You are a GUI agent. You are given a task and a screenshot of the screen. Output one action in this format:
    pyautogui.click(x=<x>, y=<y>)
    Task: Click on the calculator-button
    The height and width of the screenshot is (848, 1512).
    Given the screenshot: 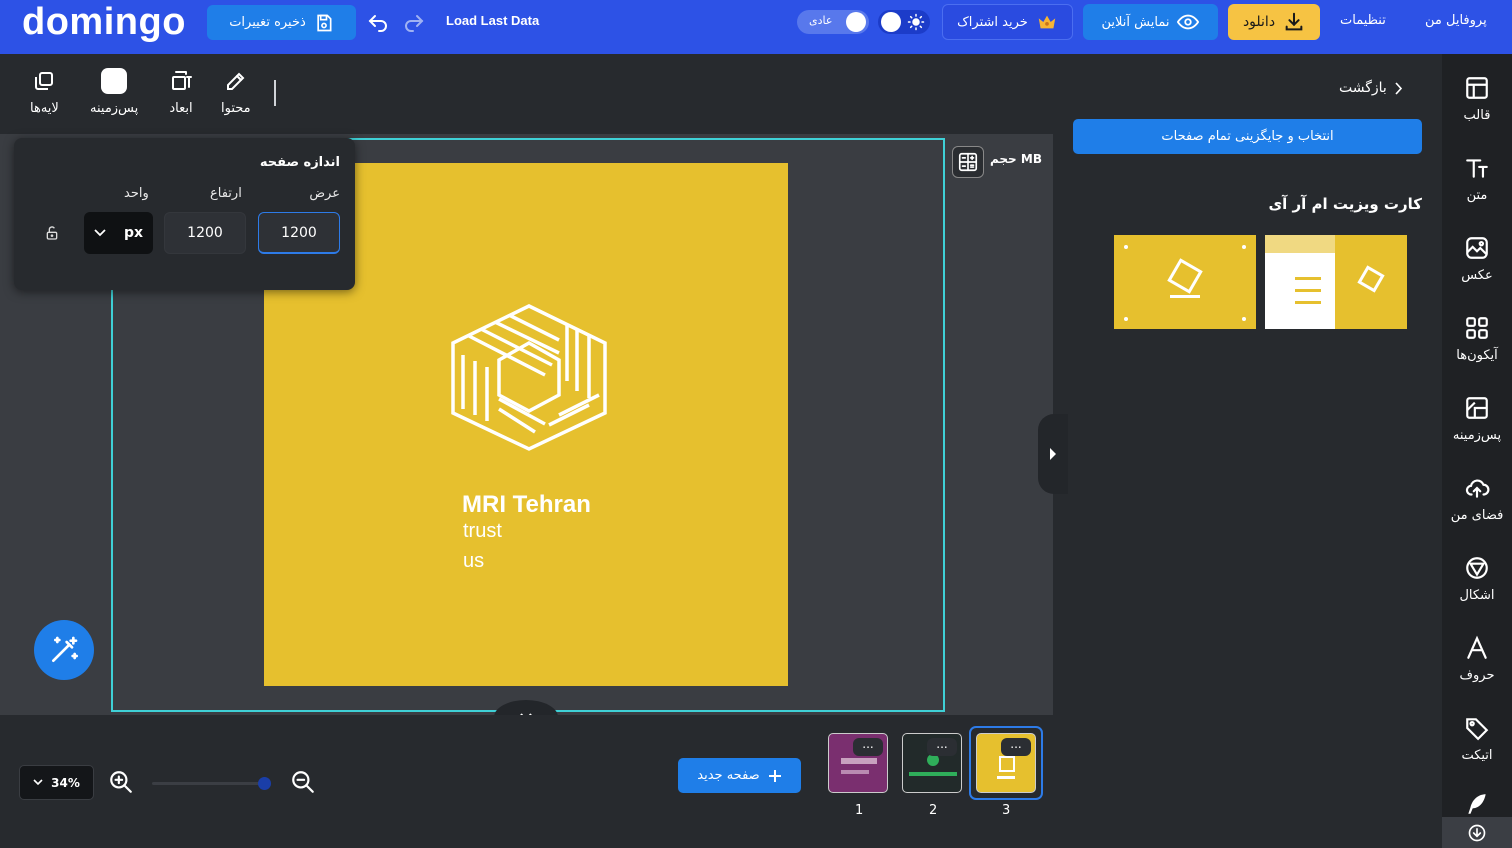 What is the action you would take?
    pyautogui.click(x=968, y=162)
    